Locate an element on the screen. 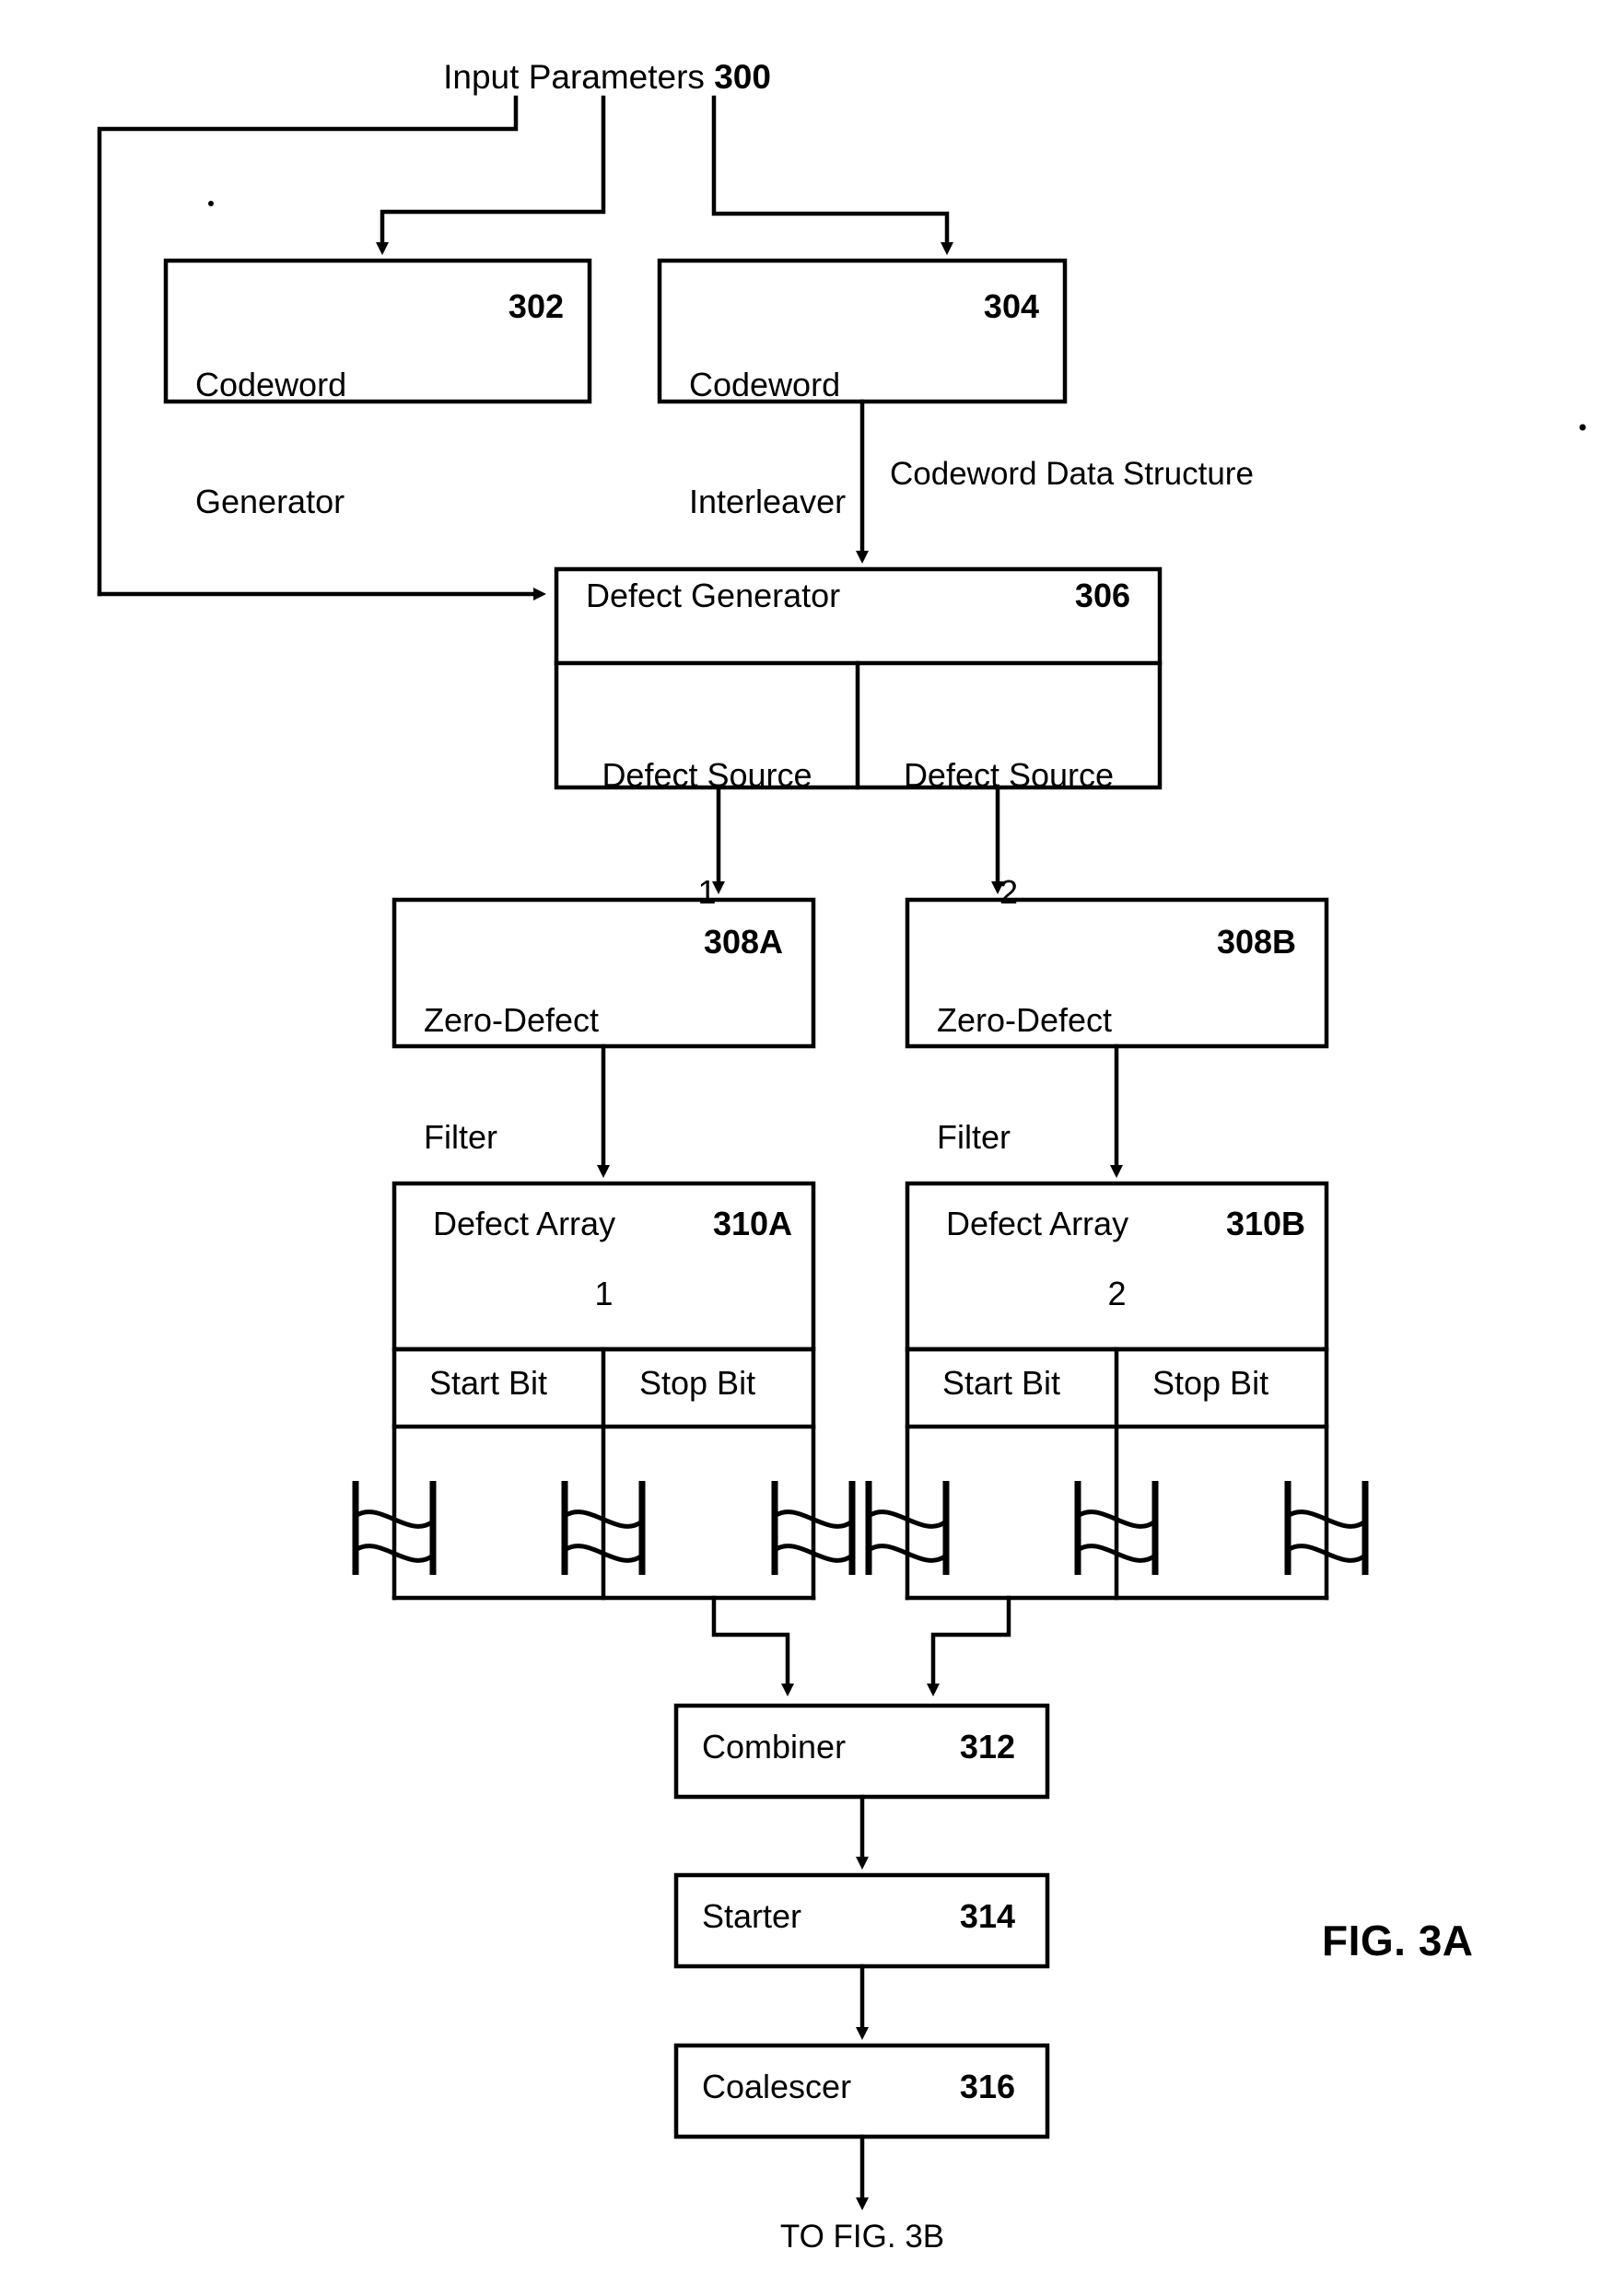  defect-array-a-ref: 310A is located at coordinates (752, 1223).